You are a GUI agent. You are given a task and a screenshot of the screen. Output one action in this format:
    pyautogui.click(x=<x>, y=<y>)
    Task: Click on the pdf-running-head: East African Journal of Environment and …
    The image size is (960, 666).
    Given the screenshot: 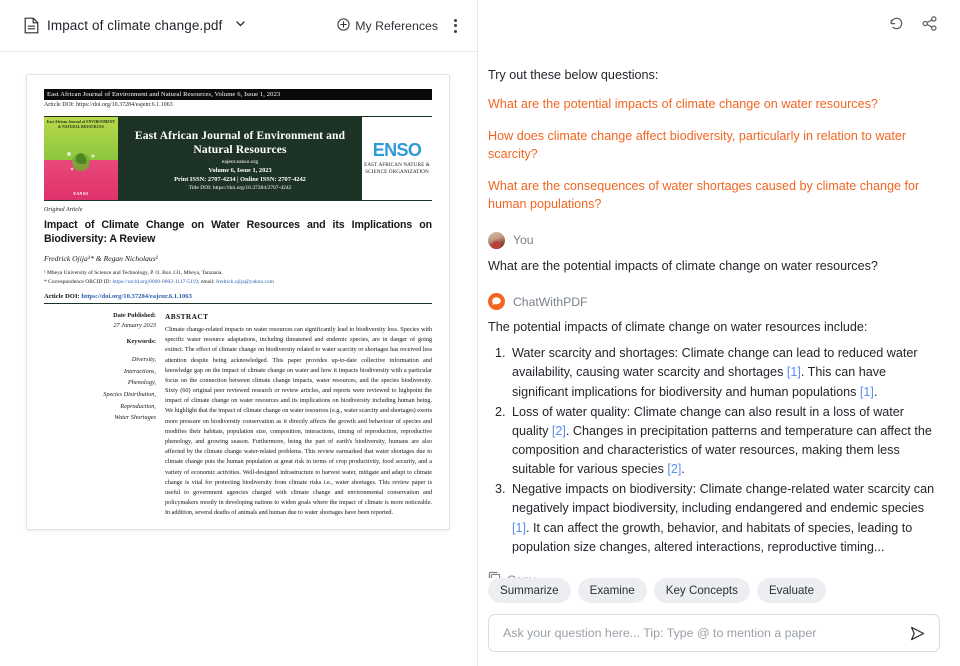 What is the action you would take?
    pyautogui.click(x=238, y=95)
    